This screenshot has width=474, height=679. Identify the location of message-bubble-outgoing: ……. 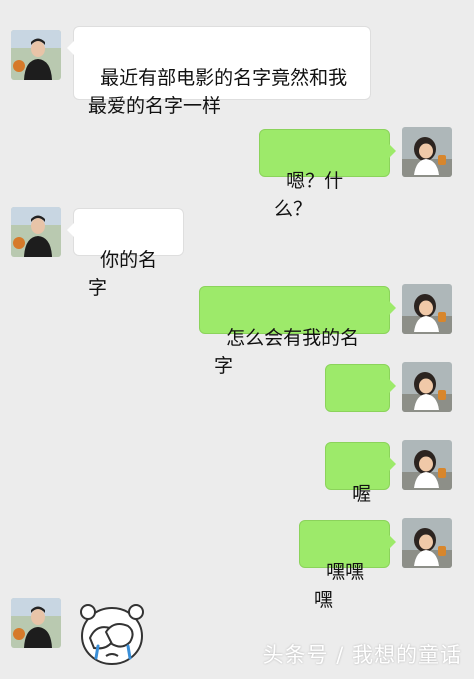
(360, 409).